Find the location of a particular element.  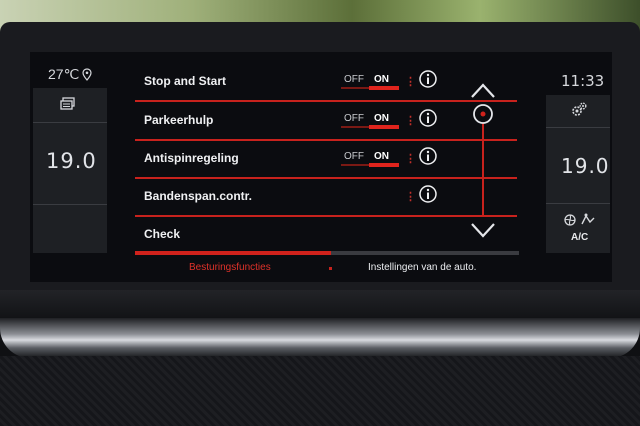

tab-instellingen: Instellingen van de auto. is located at coordinates (422, 267).